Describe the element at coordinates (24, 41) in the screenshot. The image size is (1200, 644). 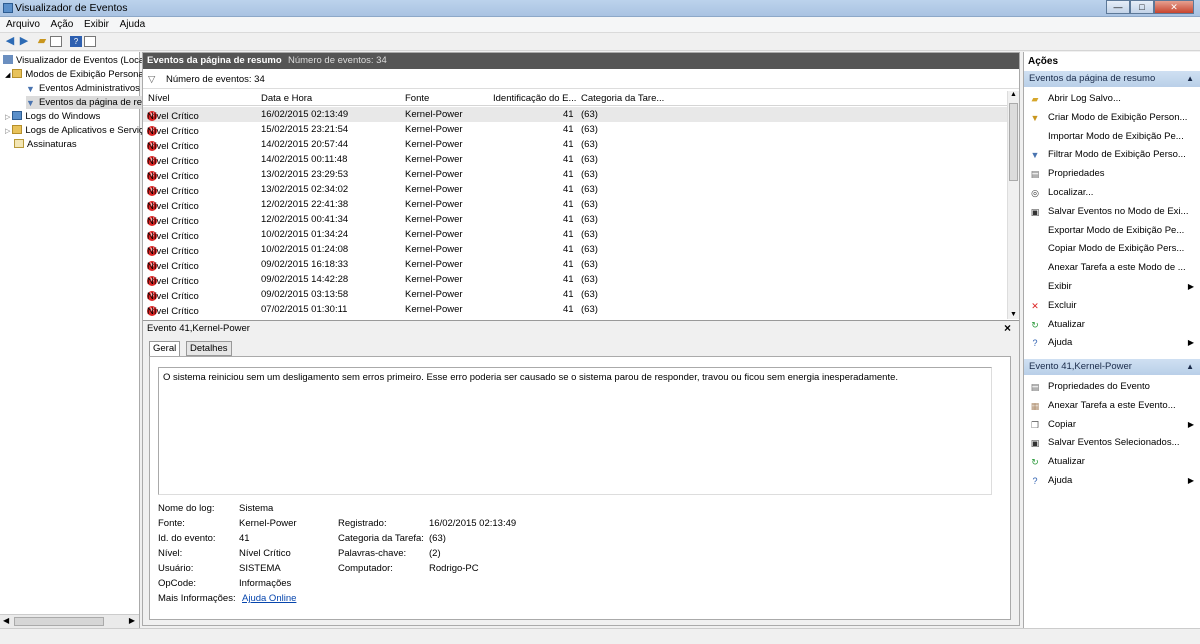
I see `forward-arrow-icon: ▶` at that location.